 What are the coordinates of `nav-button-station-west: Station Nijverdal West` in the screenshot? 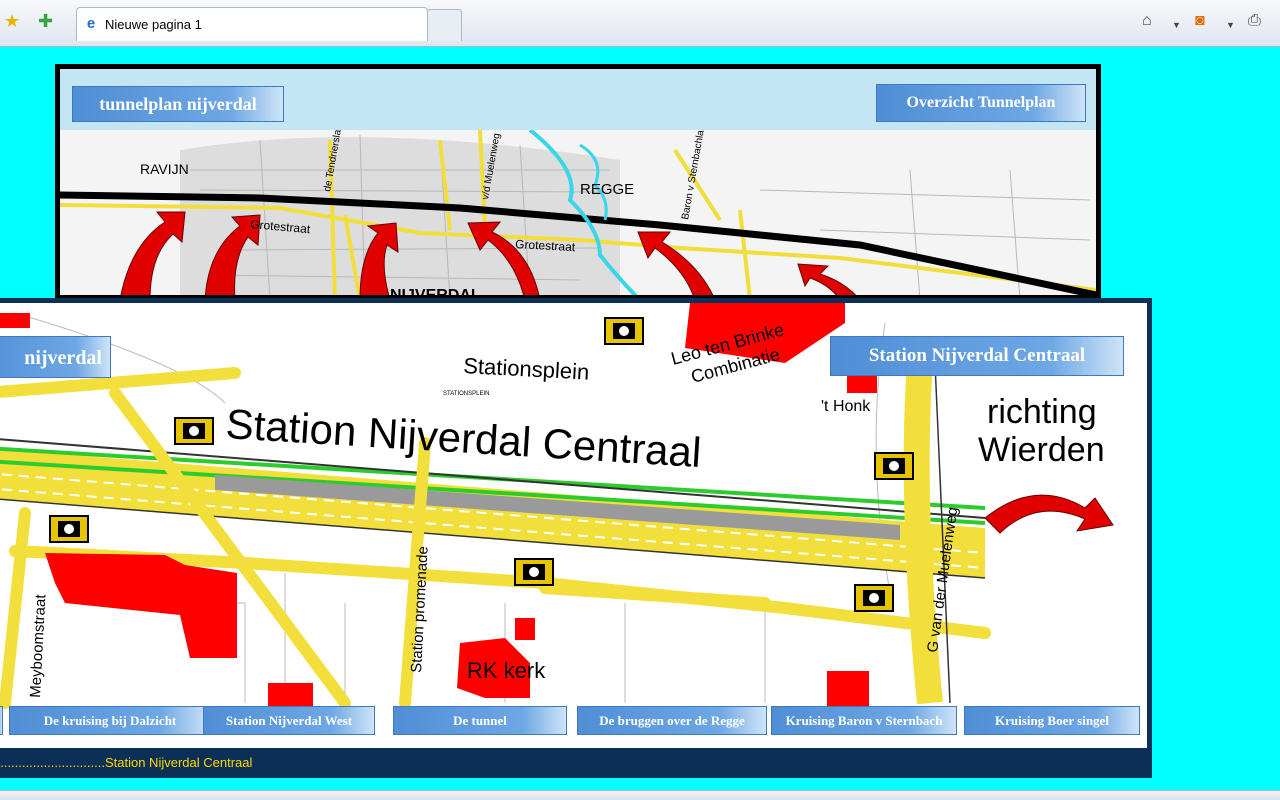 It's located at (289, 720).